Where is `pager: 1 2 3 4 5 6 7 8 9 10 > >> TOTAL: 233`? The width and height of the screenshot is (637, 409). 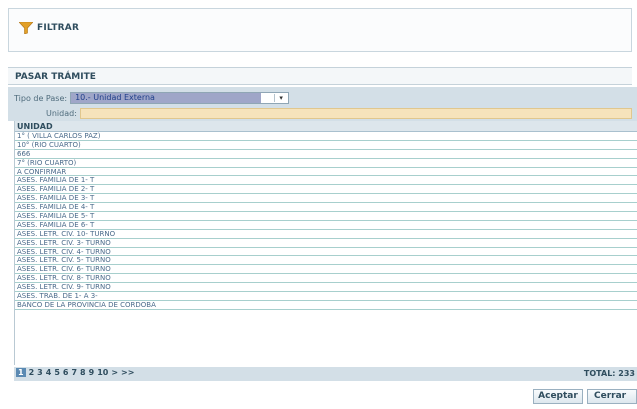 pager: 1 2 3 4 5 6 7 8 9 10 > >> TOTAL: 233 is located at coordinates (325, 374).